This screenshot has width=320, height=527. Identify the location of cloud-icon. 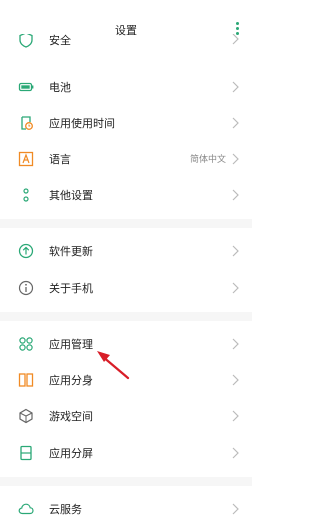
(26, 509).